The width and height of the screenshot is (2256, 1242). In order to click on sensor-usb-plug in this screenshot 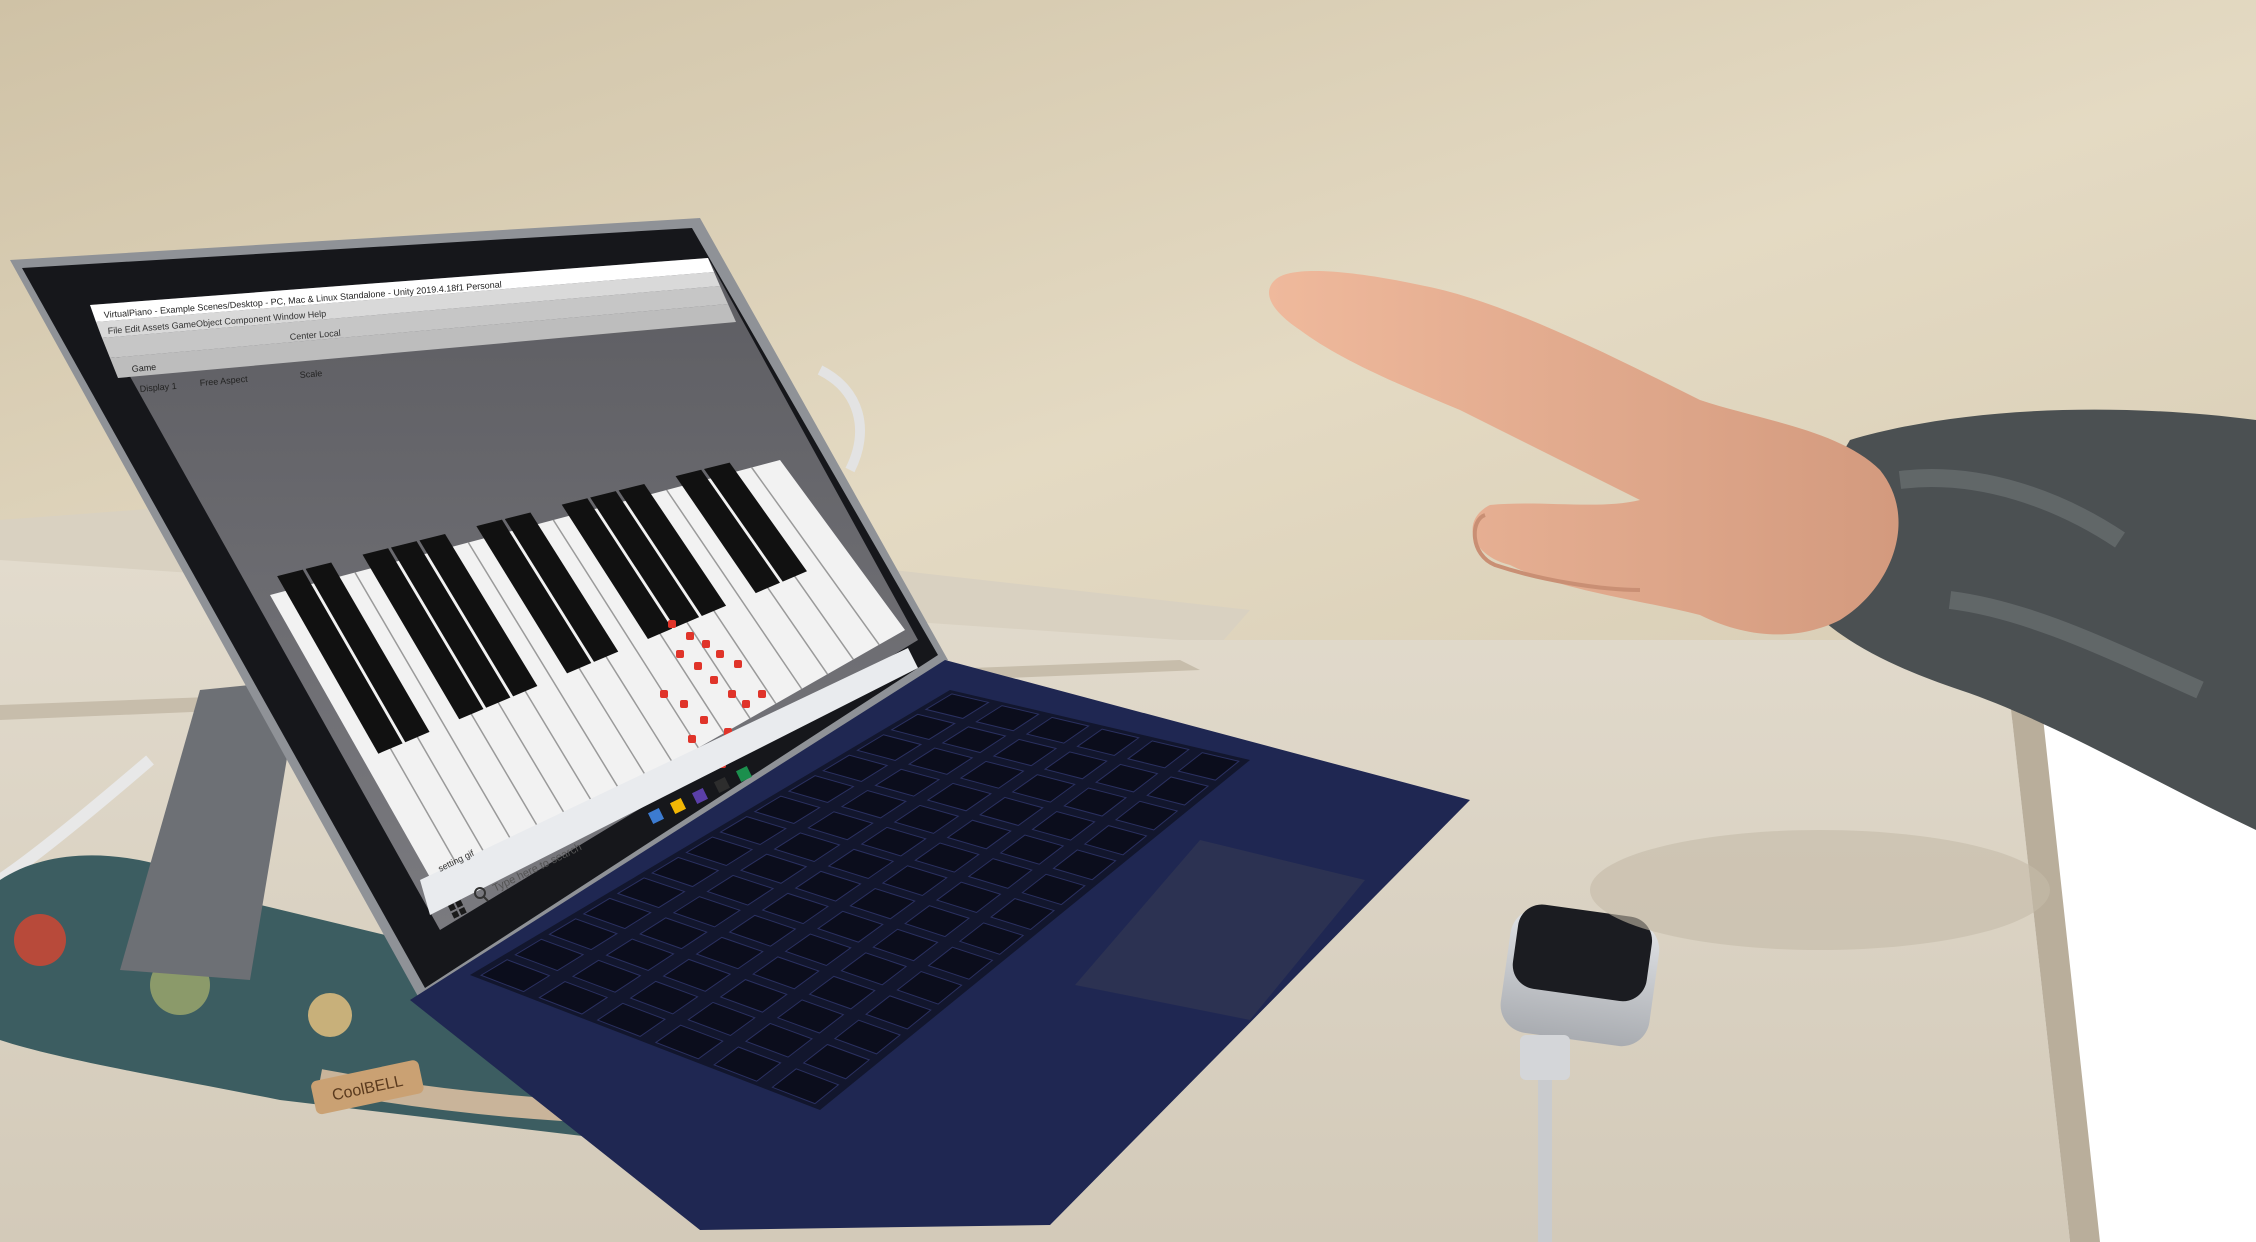, I will do `click(1545, 1057)`.